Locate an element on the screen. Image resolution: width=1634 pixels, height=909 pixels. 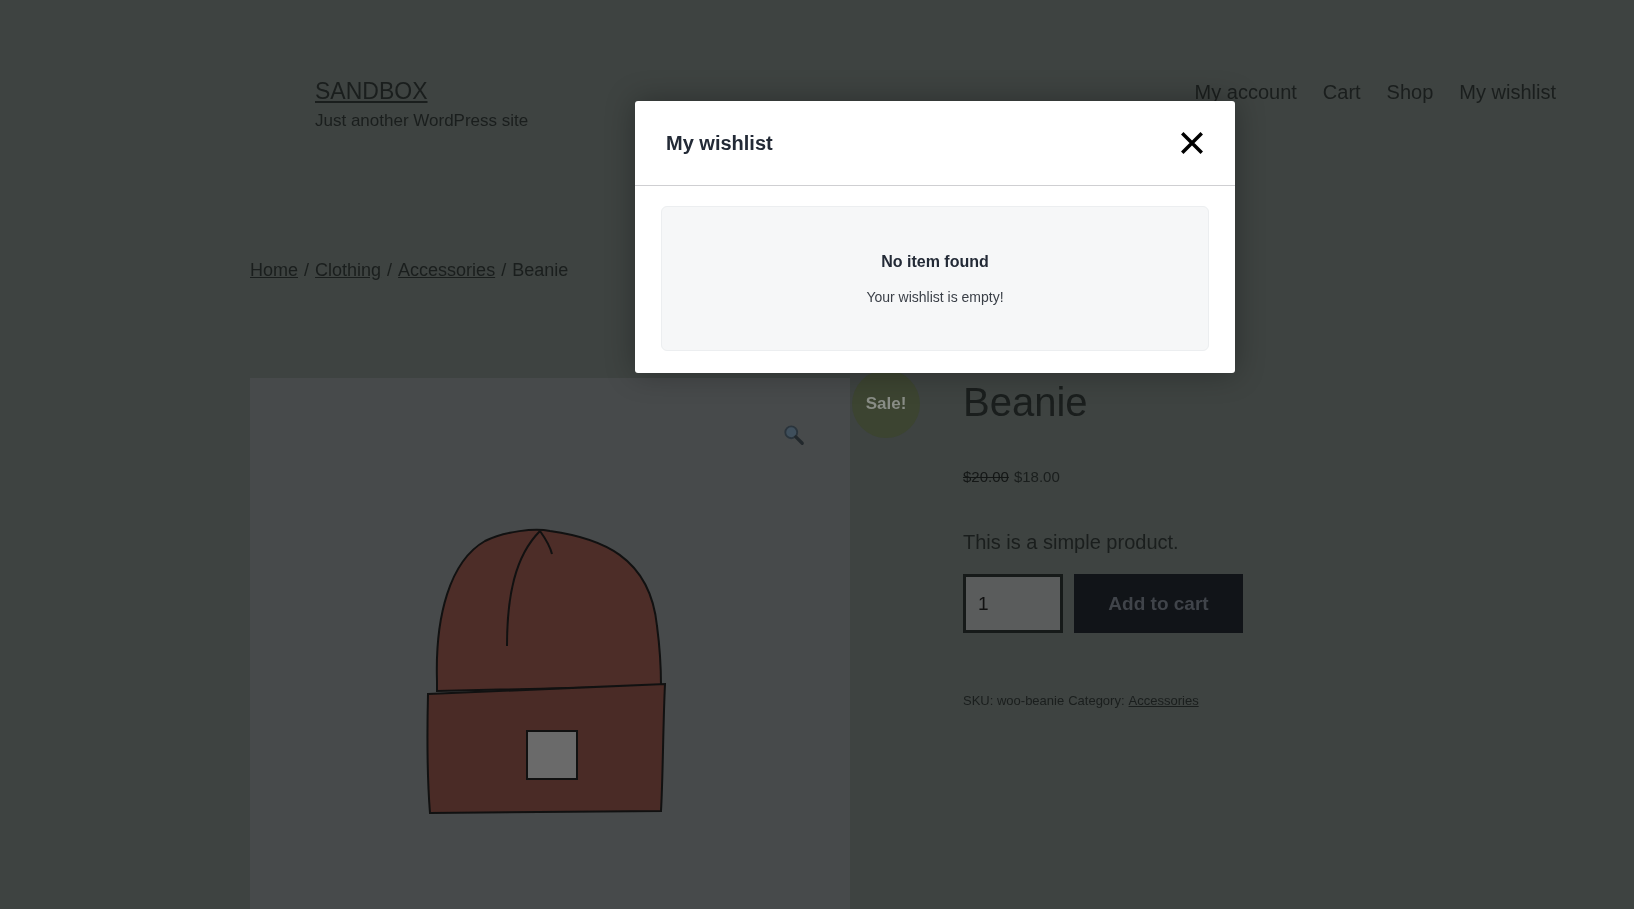
empty-state-message: Your wishlist is empty! is located at coordinates (935, 296).